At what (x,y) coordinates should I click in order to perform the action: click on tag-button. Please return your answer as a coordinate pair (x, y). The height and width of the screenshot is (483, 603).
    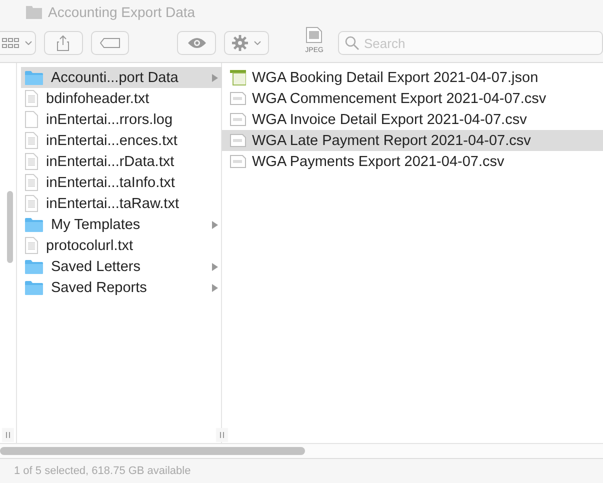
    Looking at the image, I should click on (110, 43).